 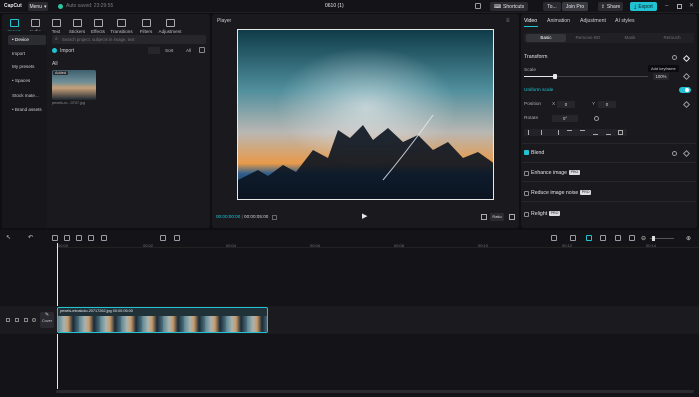 I want to click on align-center-h-icon, so click(x=543, y=132).